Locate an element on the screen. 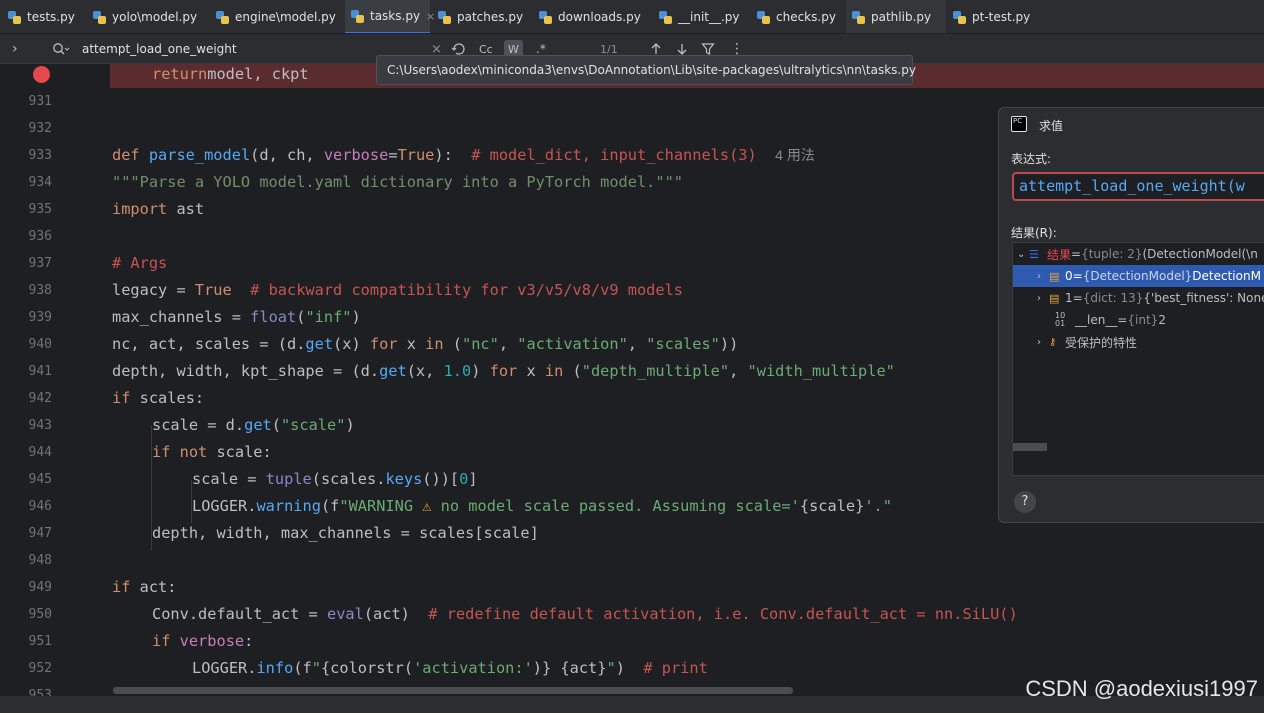  line-number: 940 is located at coordinates (40, 344).